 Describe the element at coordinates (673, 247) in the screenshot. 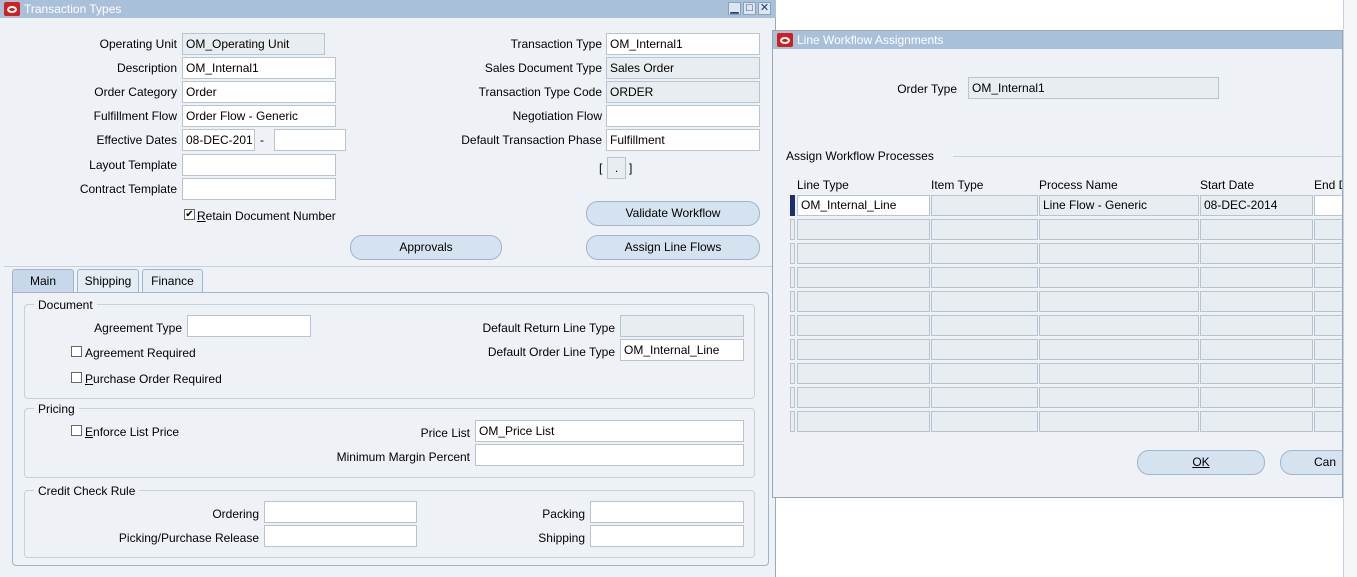

I see `assign-line-flows-button: Assign Line Flows` at that location.